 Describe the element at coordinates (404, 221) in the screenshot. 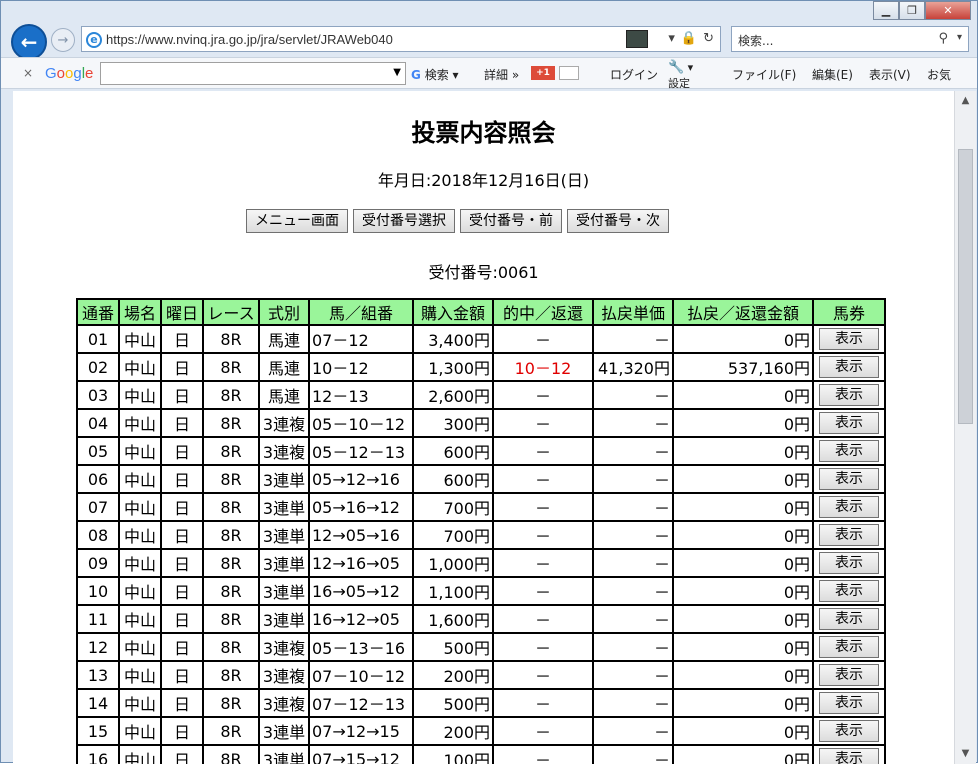

I see `receipt-select-button: 受付番号選択` at that location.